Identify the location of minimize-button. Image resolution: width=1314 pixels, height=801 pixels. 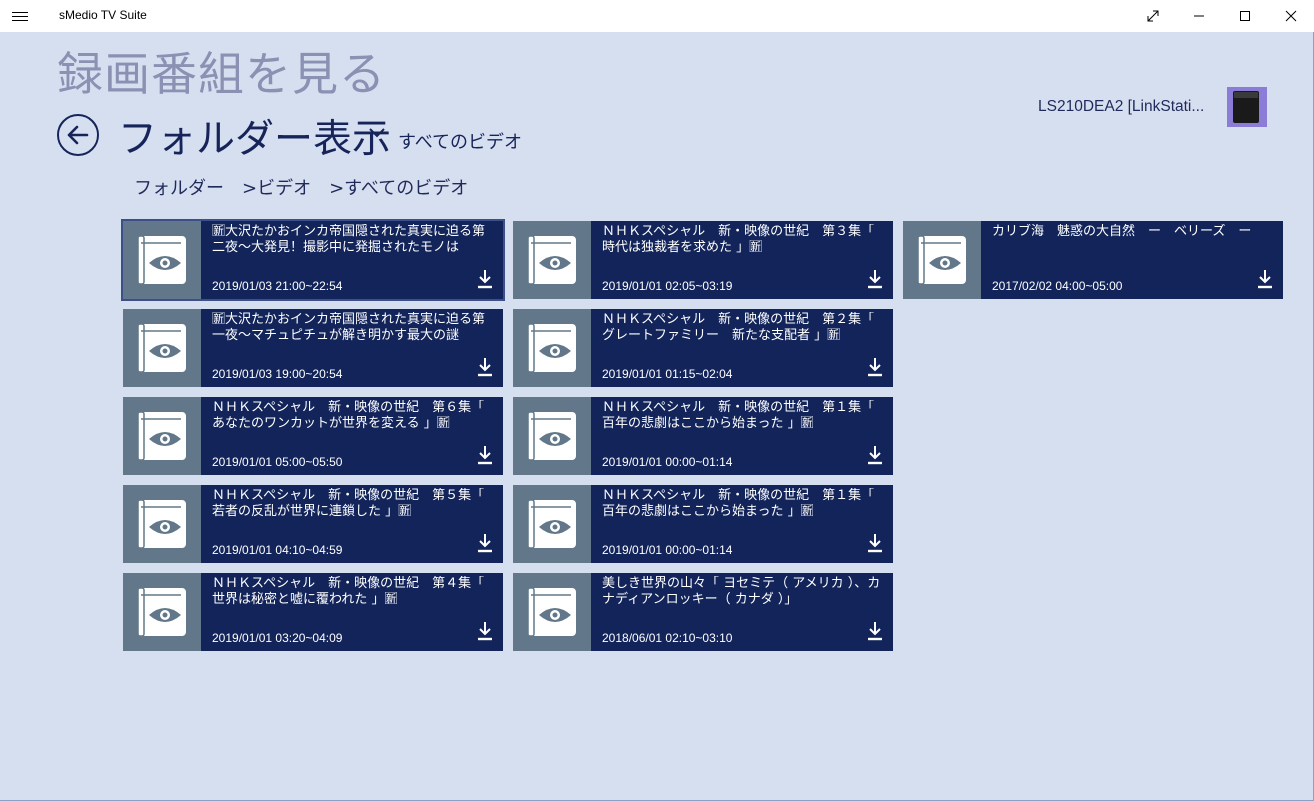
(1199, 16).